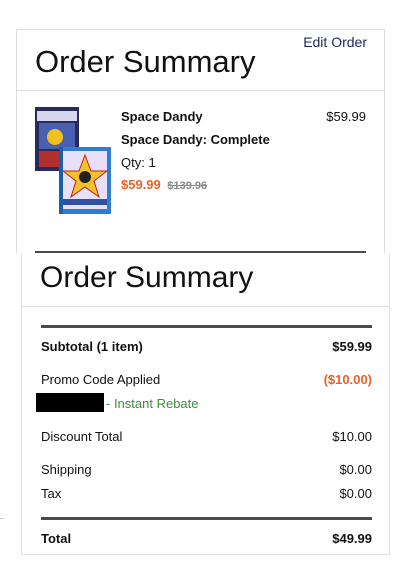 This screenshot has height=575, width=413. What do you see at coordinates (51, 493) in the screenshot?
I see `tax-label: Tax` at bounding box center [51, 493].